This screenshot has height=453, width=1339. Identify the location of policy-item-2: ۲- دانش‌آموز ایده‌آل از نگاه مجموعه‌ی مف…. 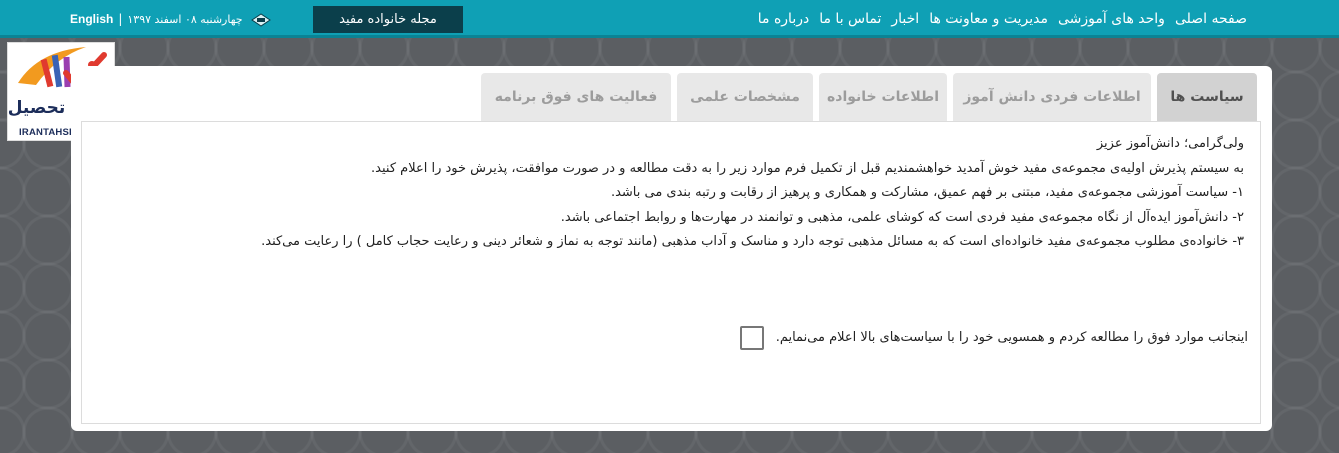
(902, 217).